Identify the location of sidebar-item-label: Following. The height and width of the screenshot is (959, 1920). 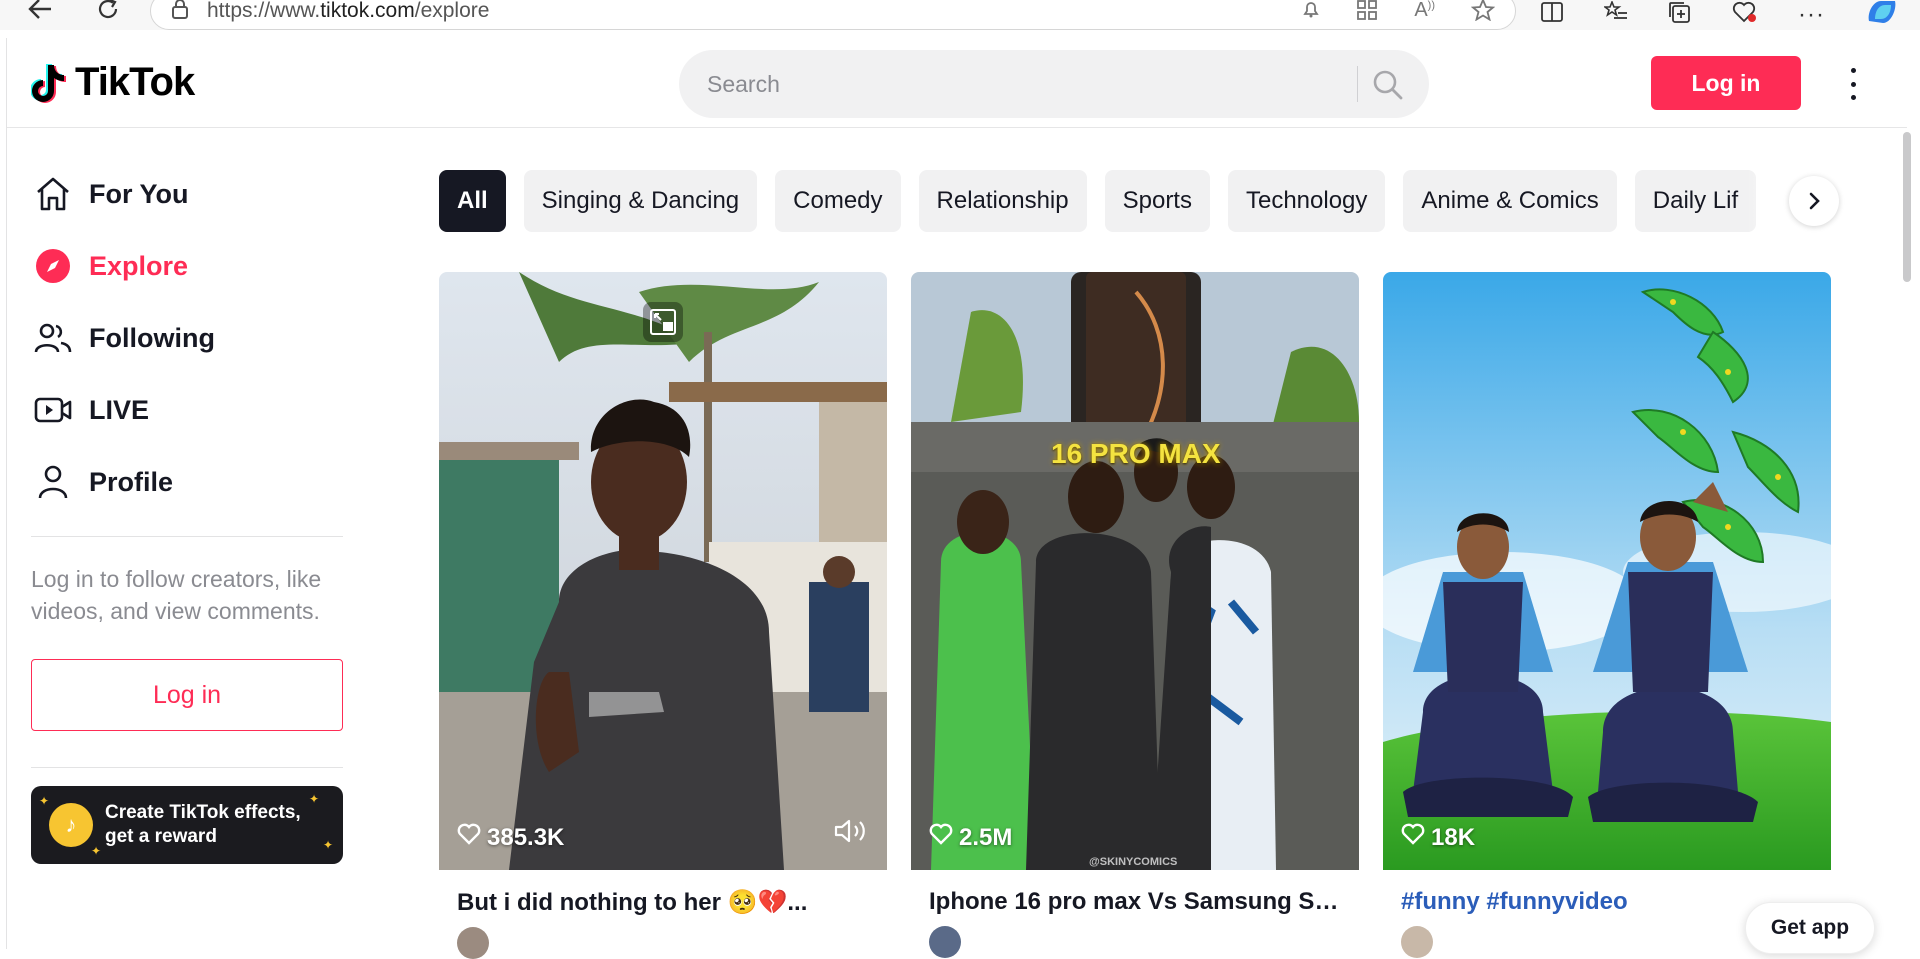
(152, 337).